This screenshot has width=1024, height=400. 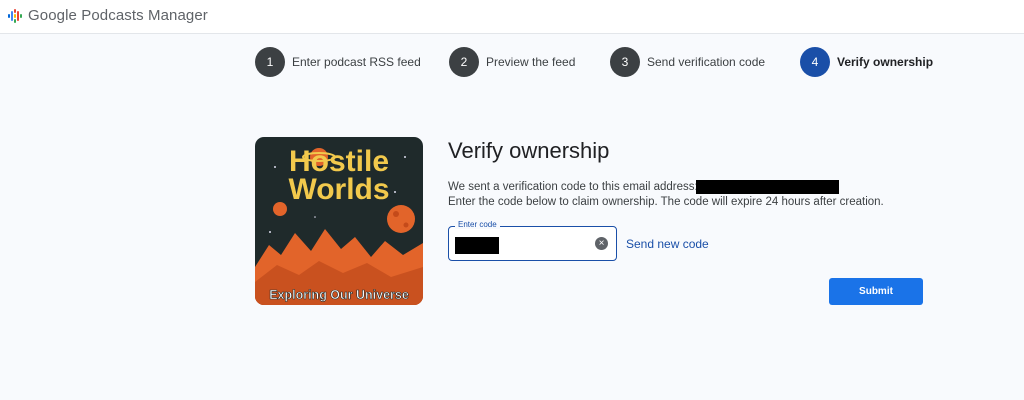 I want to click on submit-button: Submit, so click(x=876, y=291).